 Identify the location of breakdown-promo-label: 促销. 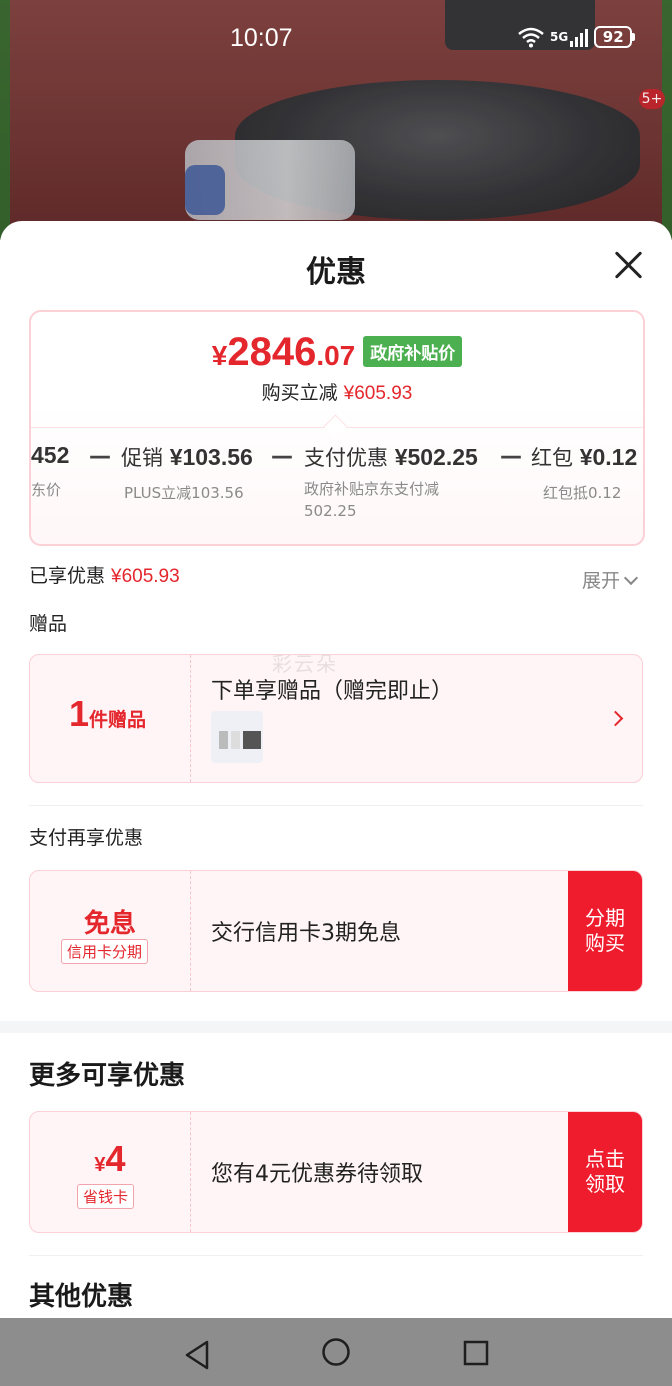
(142, 458).